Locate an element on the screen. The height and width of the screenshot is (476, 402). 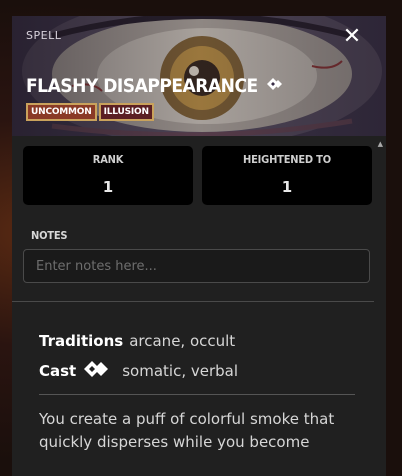
notes-input is located at coordinates (196, 266).